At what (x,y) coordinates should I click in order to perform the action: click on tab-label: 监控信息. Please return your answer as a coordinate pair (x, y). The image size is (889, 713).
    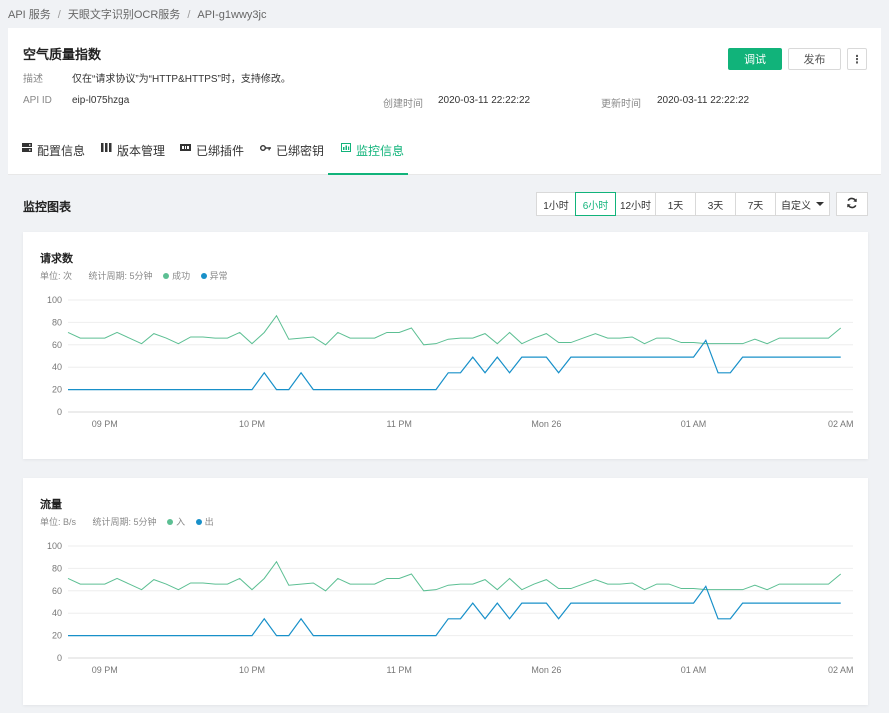
    Looking at the image, I should click on (380, 151).